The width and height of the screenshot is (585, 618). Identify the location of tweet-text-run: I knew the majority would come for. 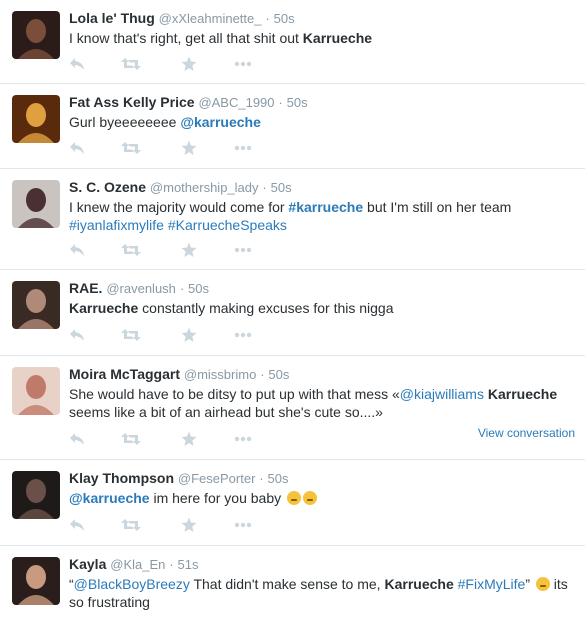
(179, 207).